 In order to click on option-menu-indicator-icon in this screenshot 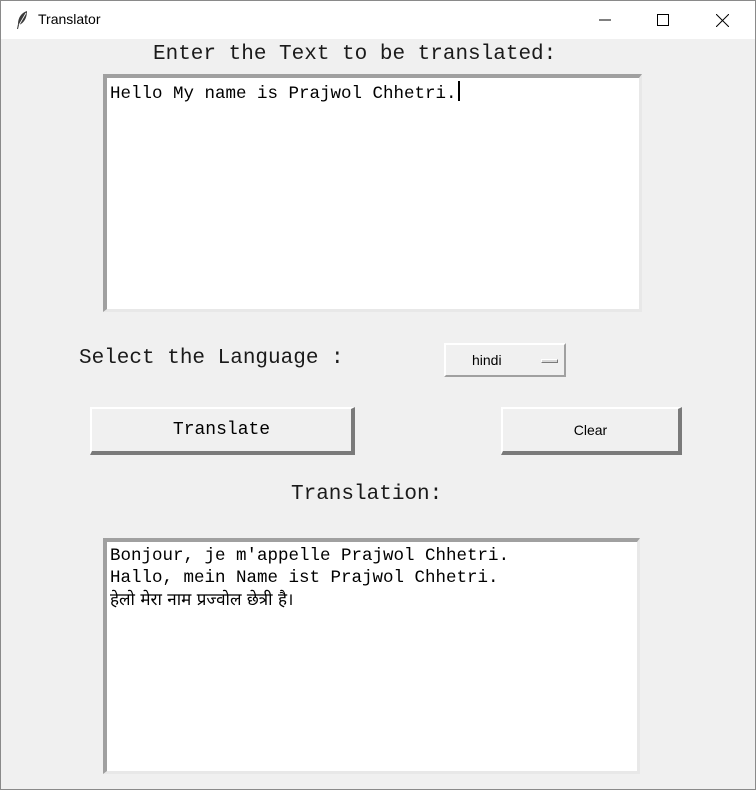, I will do `click(549, 361)`.